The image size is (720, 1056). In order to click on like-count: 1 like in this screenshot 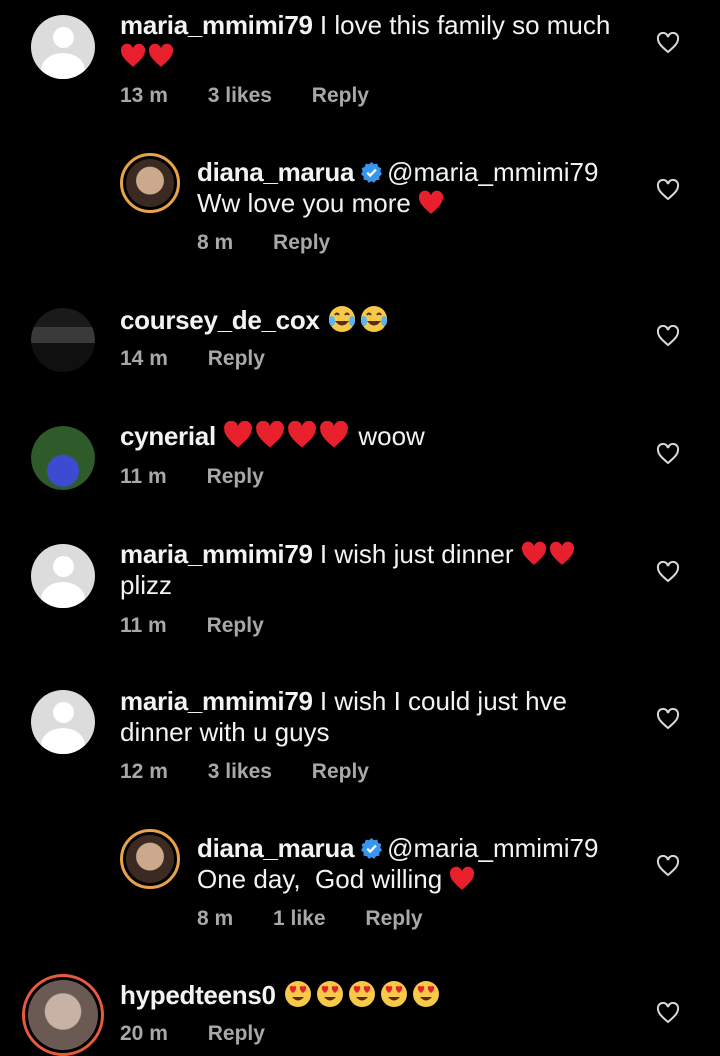, I will do `click(299, 918)`.